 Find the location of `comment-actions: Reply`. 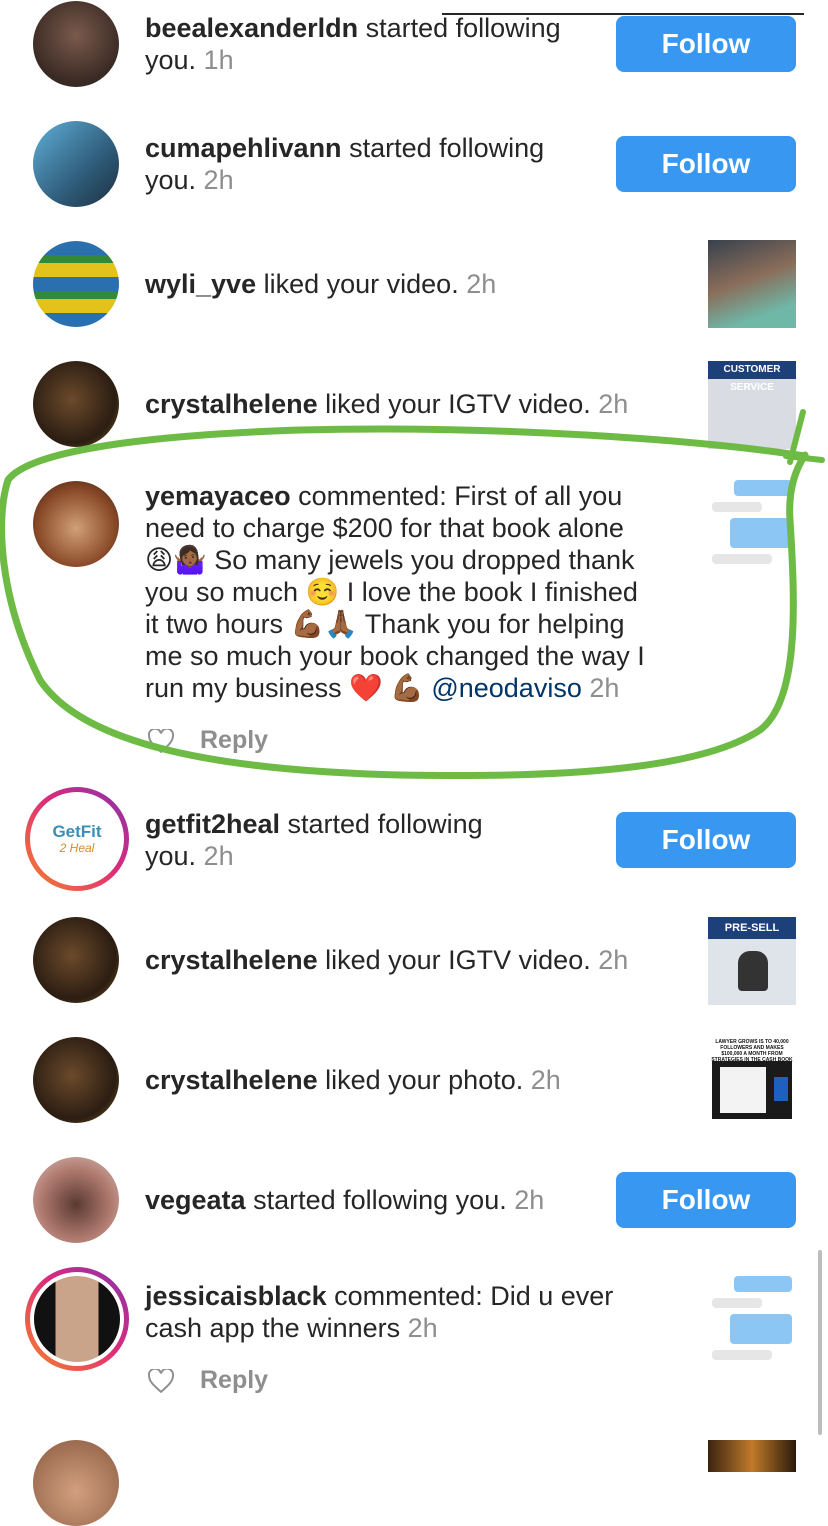

comment-actions: Reply is located at coordinates (208, 1380).